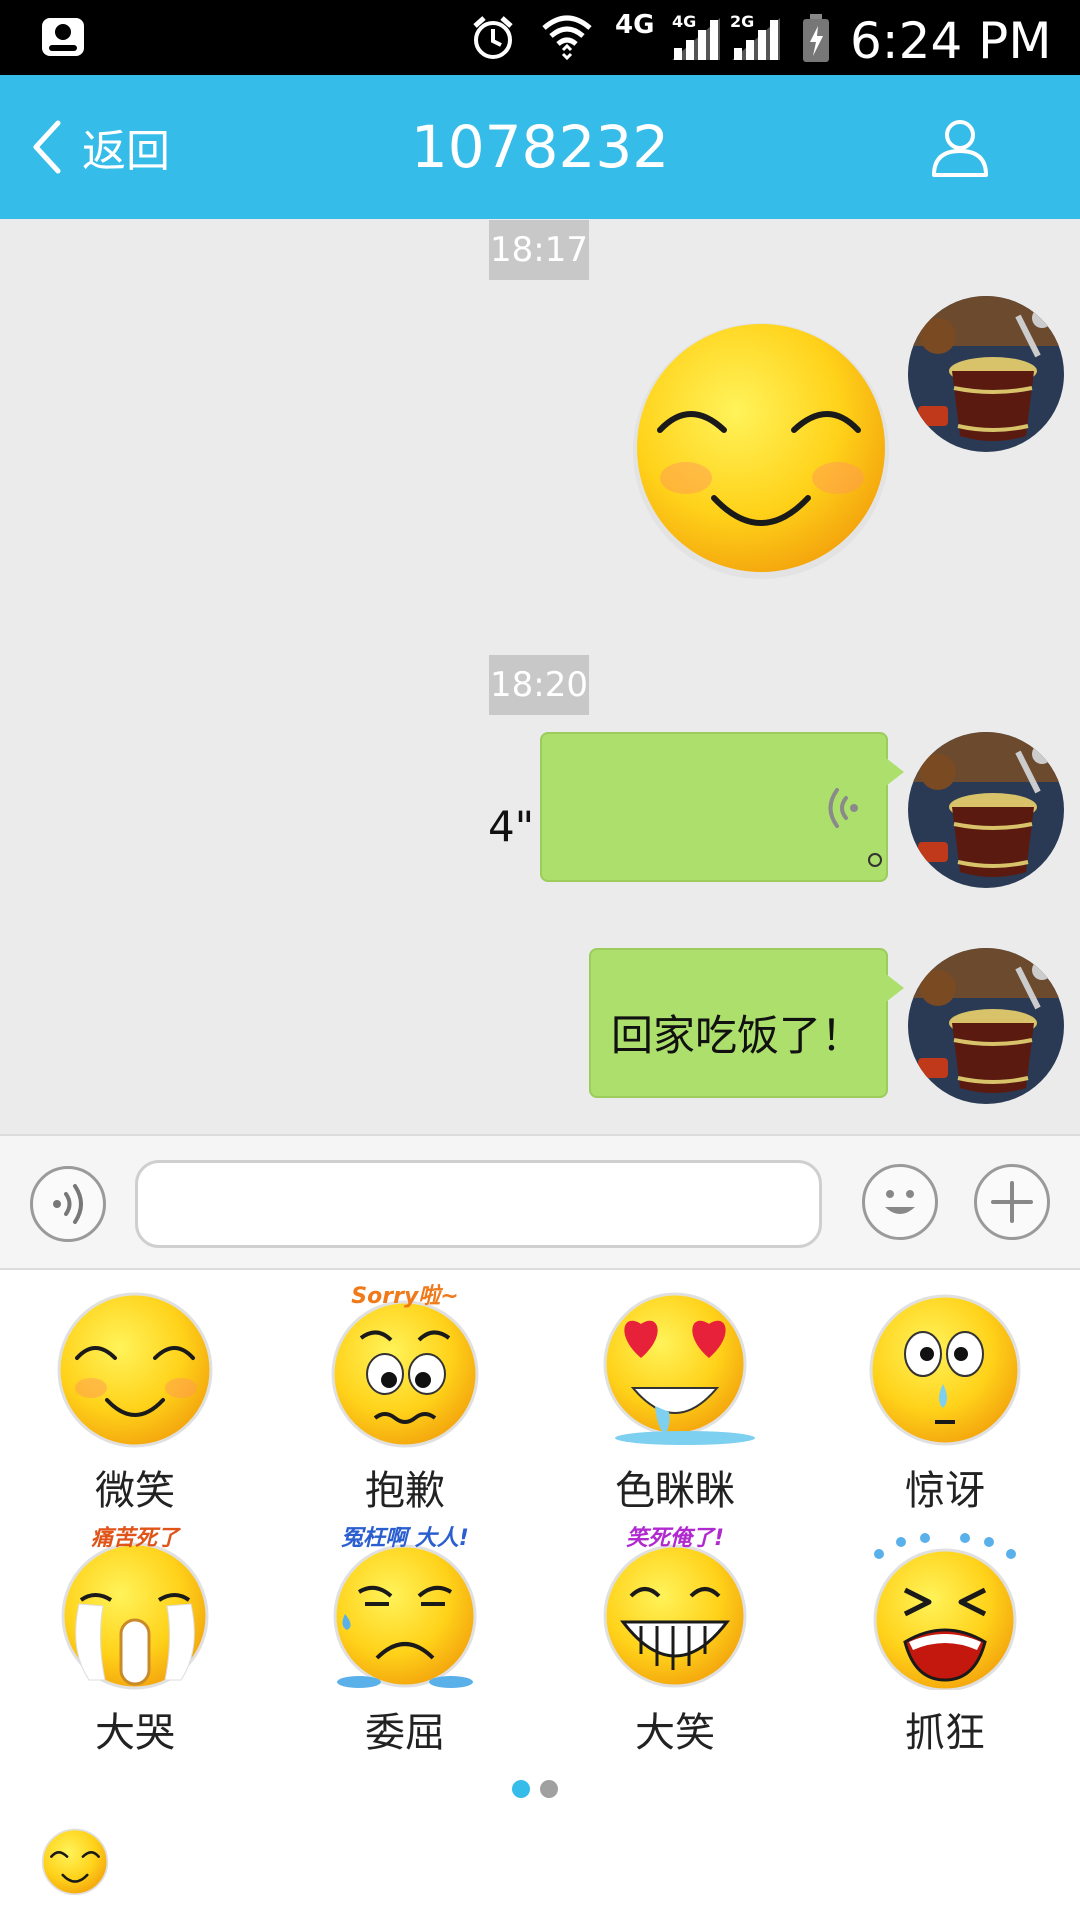 Image resolution: width=1080 pixels, height=1920 pixels. Describe the element at coordinates (679, 1368) in the screenshot. I see `heart-eyes-emoji-icon` at that location.